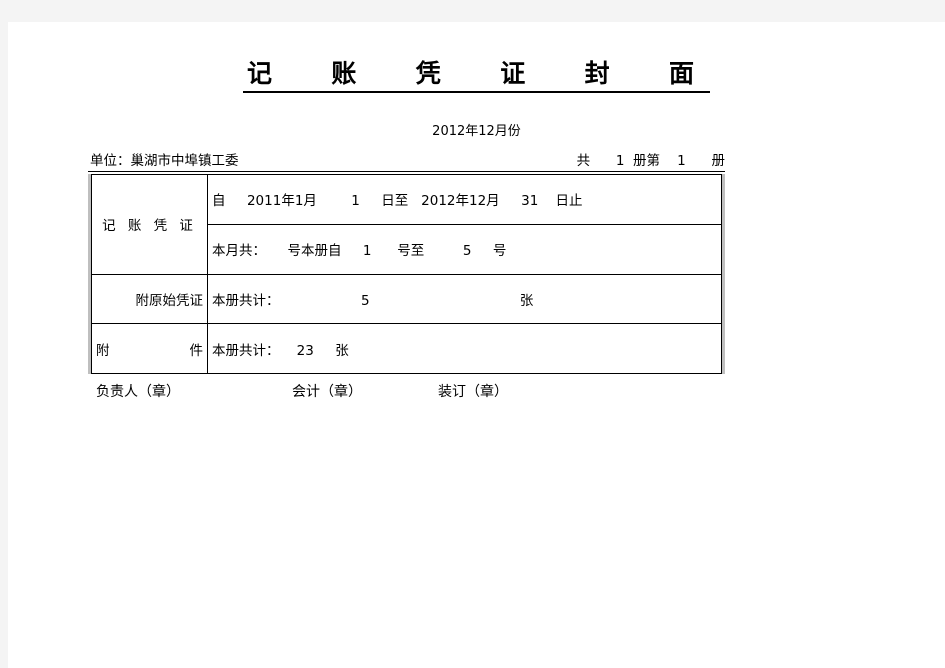  I want to click on signature-person-in-charge: 负责人（章）, so click(138, 392).